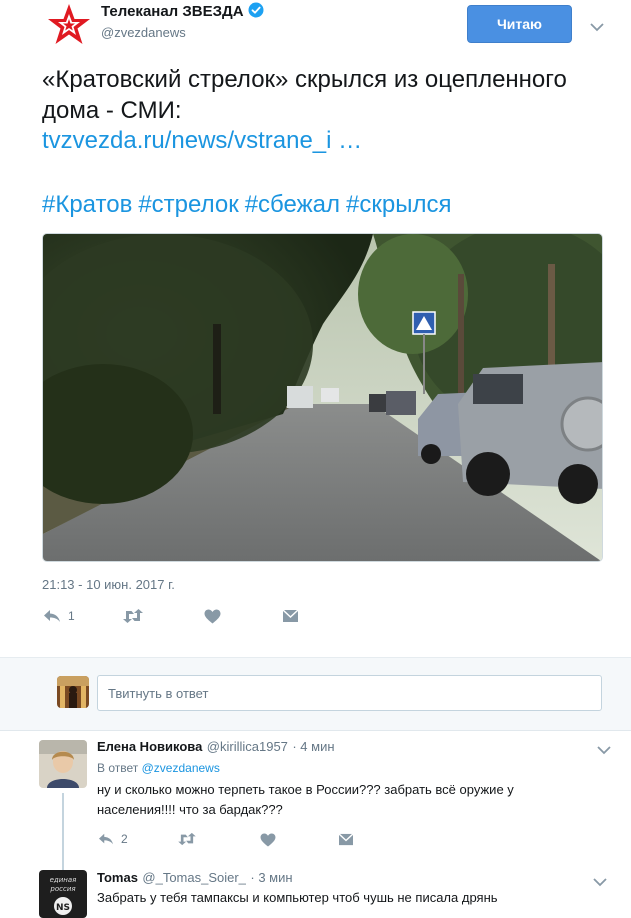 The width and height of the screenshot is (631, 918). Describe the element at coordinates (124, 839) in the screenshot. I see `reply-count: 2` at that location.